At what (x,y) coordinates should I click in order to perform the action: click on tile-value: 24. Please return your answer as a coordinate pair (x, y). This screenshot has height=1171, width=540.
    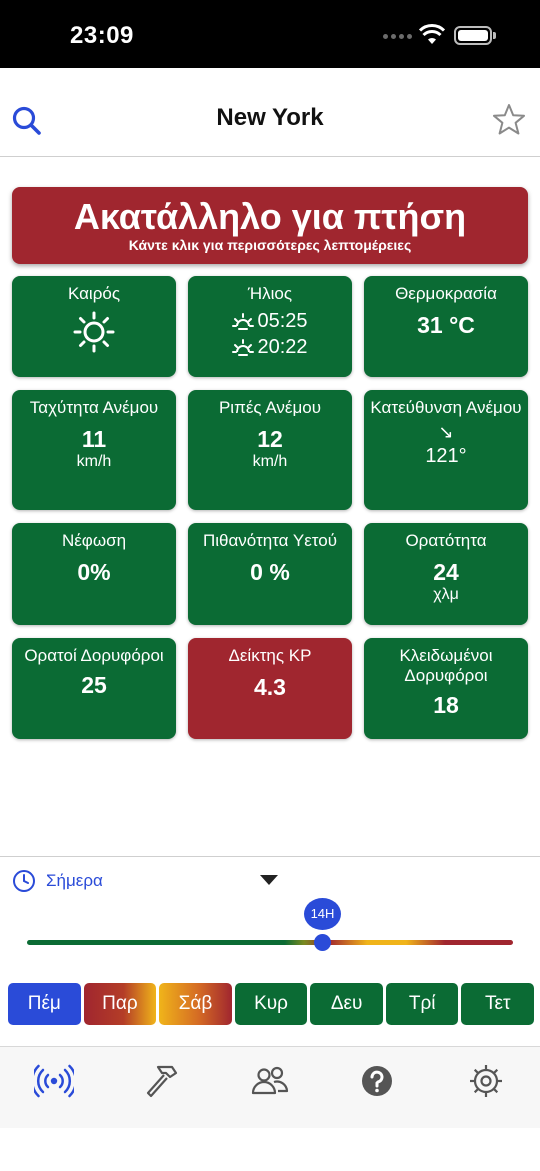
    Looking at the image, I should click on (446, 572).